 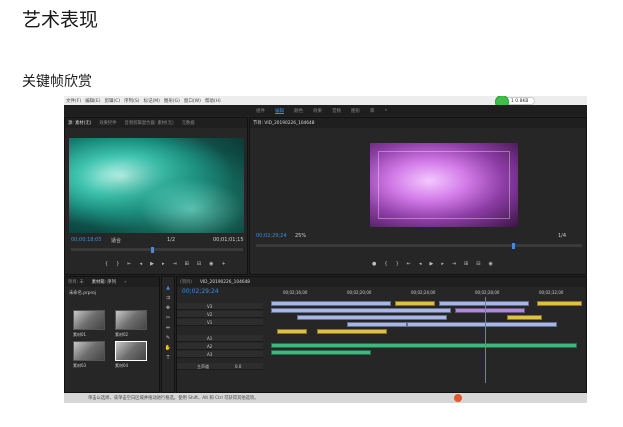 What do you see at coordinates (220, 322) in the screenshot?
I see `track-header-v1: V1` at bounding box center [220, 322].